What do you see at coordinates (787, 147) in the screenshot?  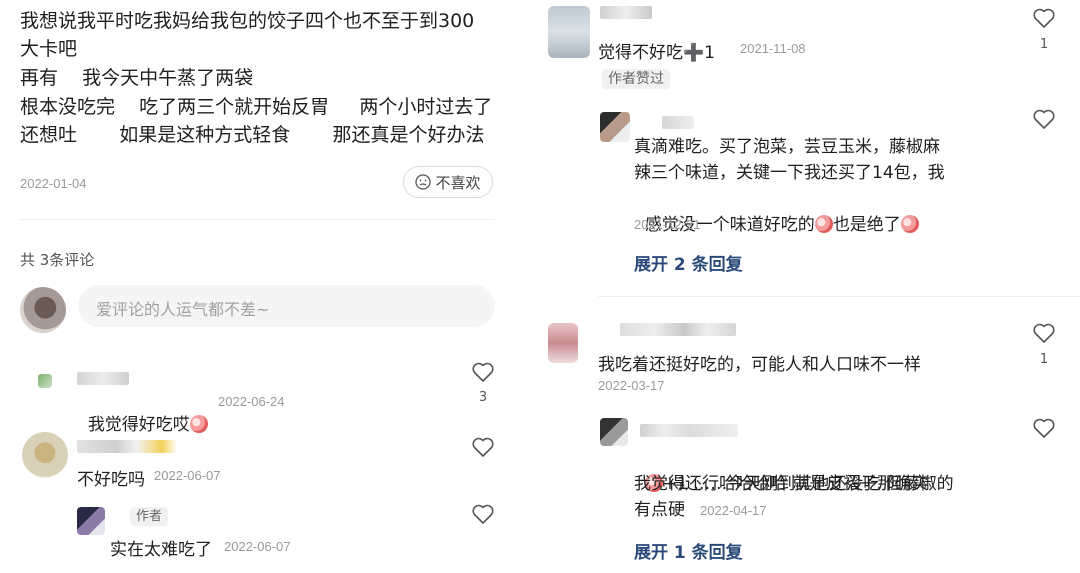 I see `reply-line-1: 真滴难吃。买了泡菜，芸豆玉米，藤椒麻` at bounding box center [787, 147].